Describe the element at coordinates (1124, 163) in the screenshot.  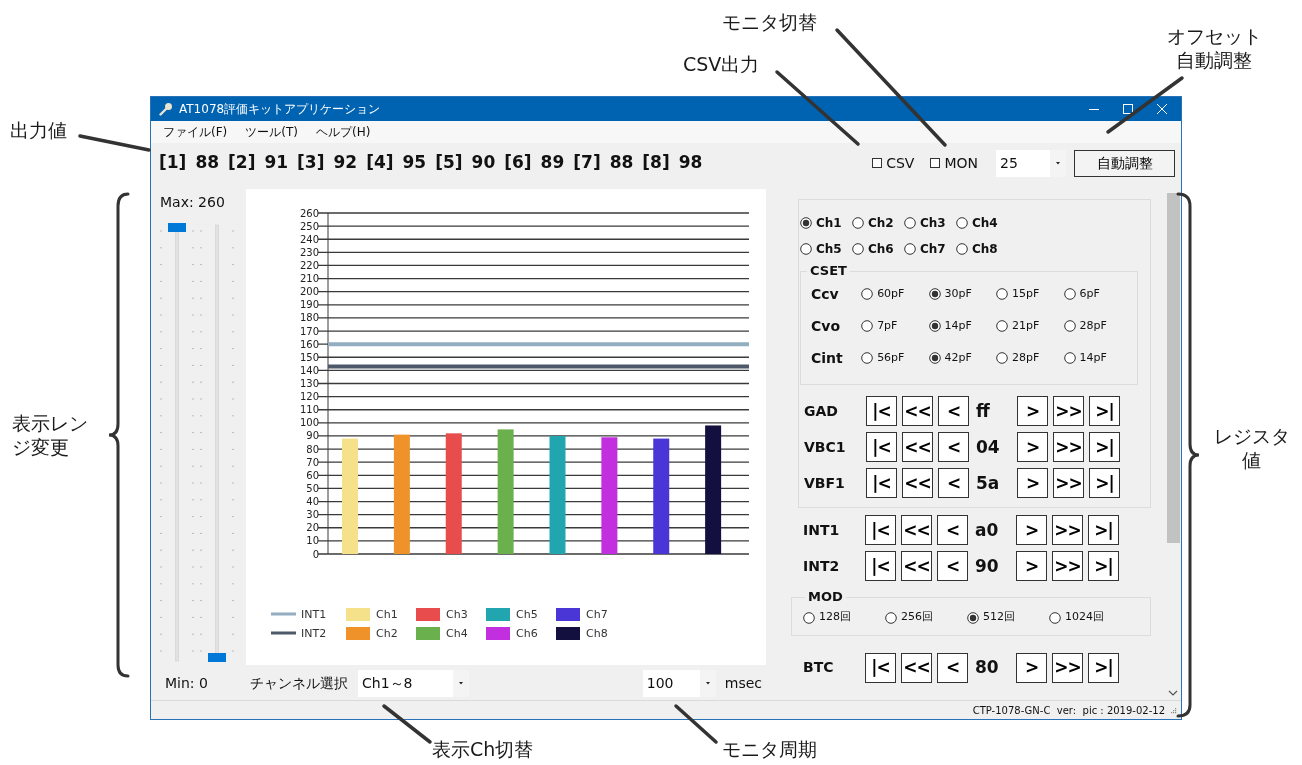
I see `auto-adjust-button: 自動調整` at that location.